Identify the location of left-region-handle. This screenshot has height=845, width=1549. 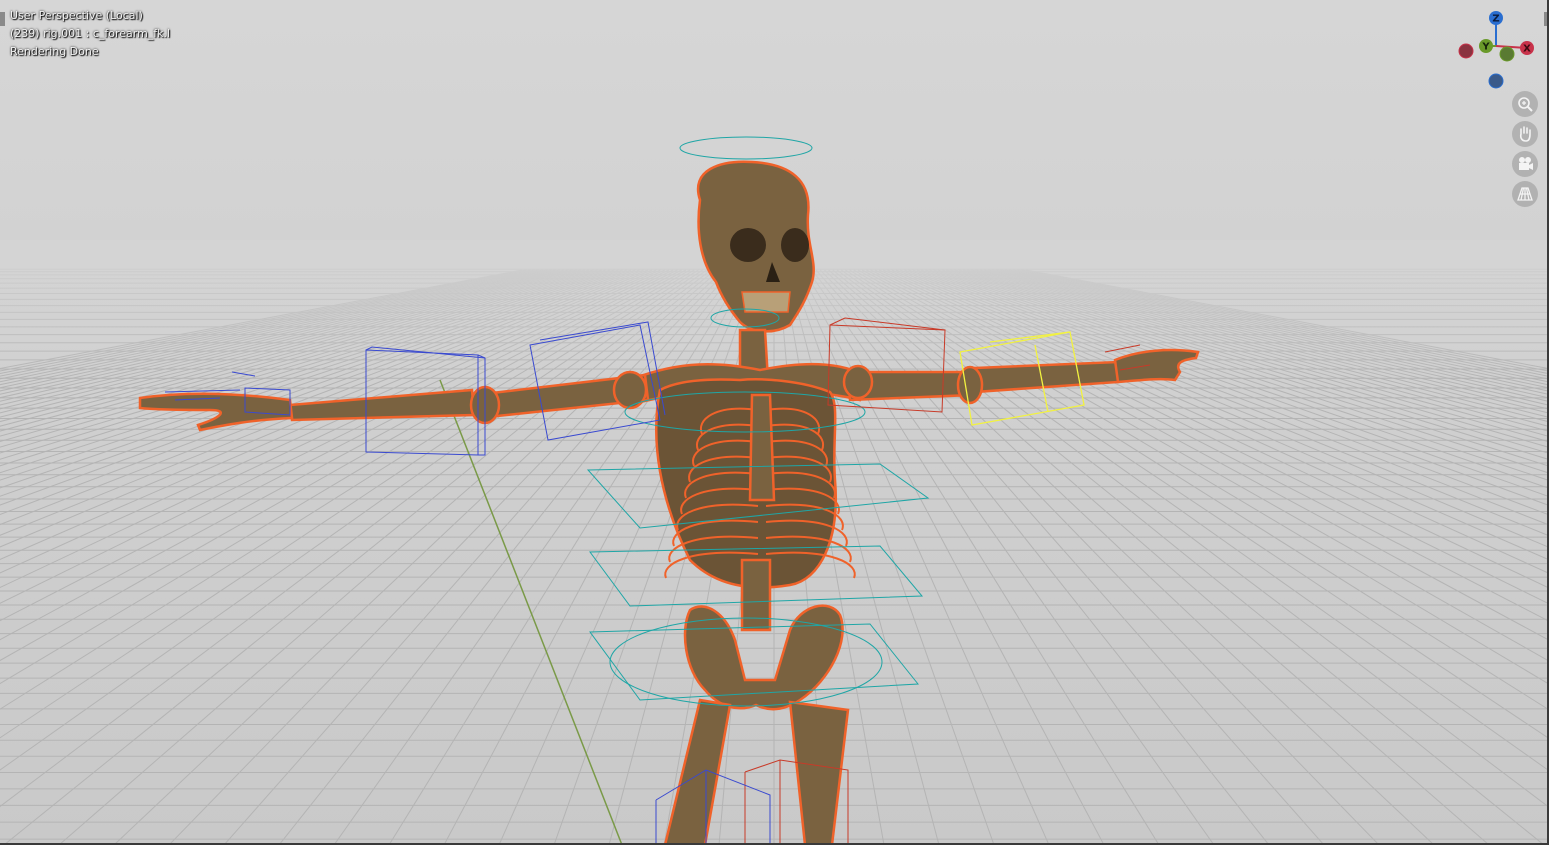
(2, 19).